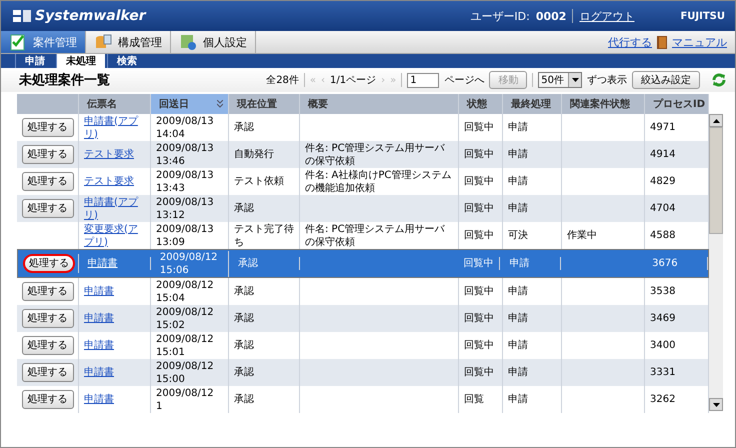 The image size is (736, 448). Describe the element at coordinates (603, 104) in the screenshot. I see `column-header: 関連案件状態` at that location.